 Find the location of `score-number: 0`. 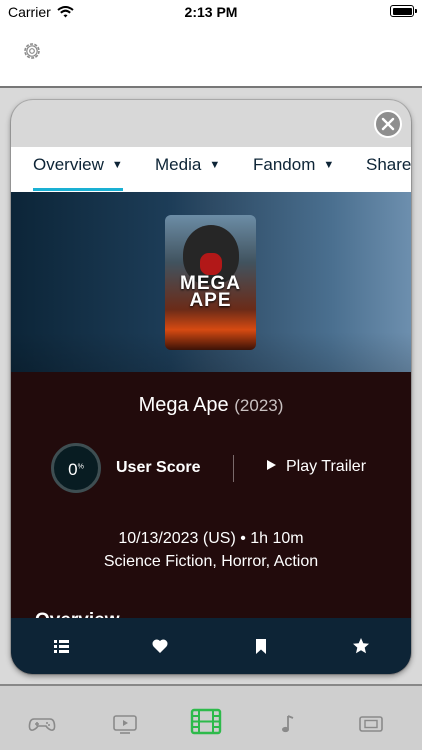

score-number: 0 is located at coordinates (73, 469).